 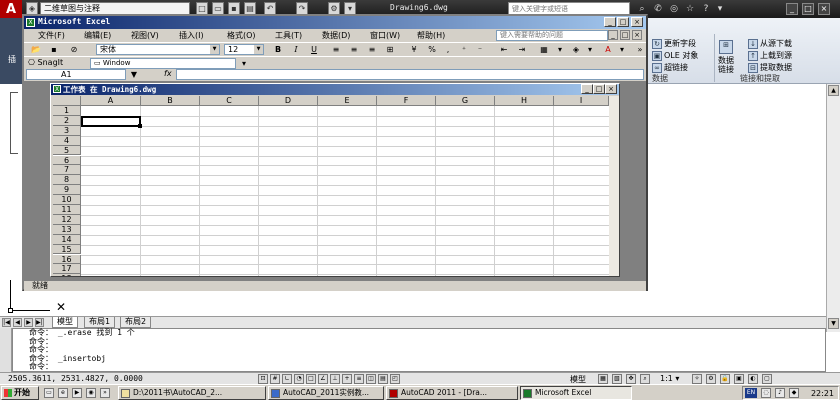 I want to click on name-box: A1, so click(x=76, y=74).